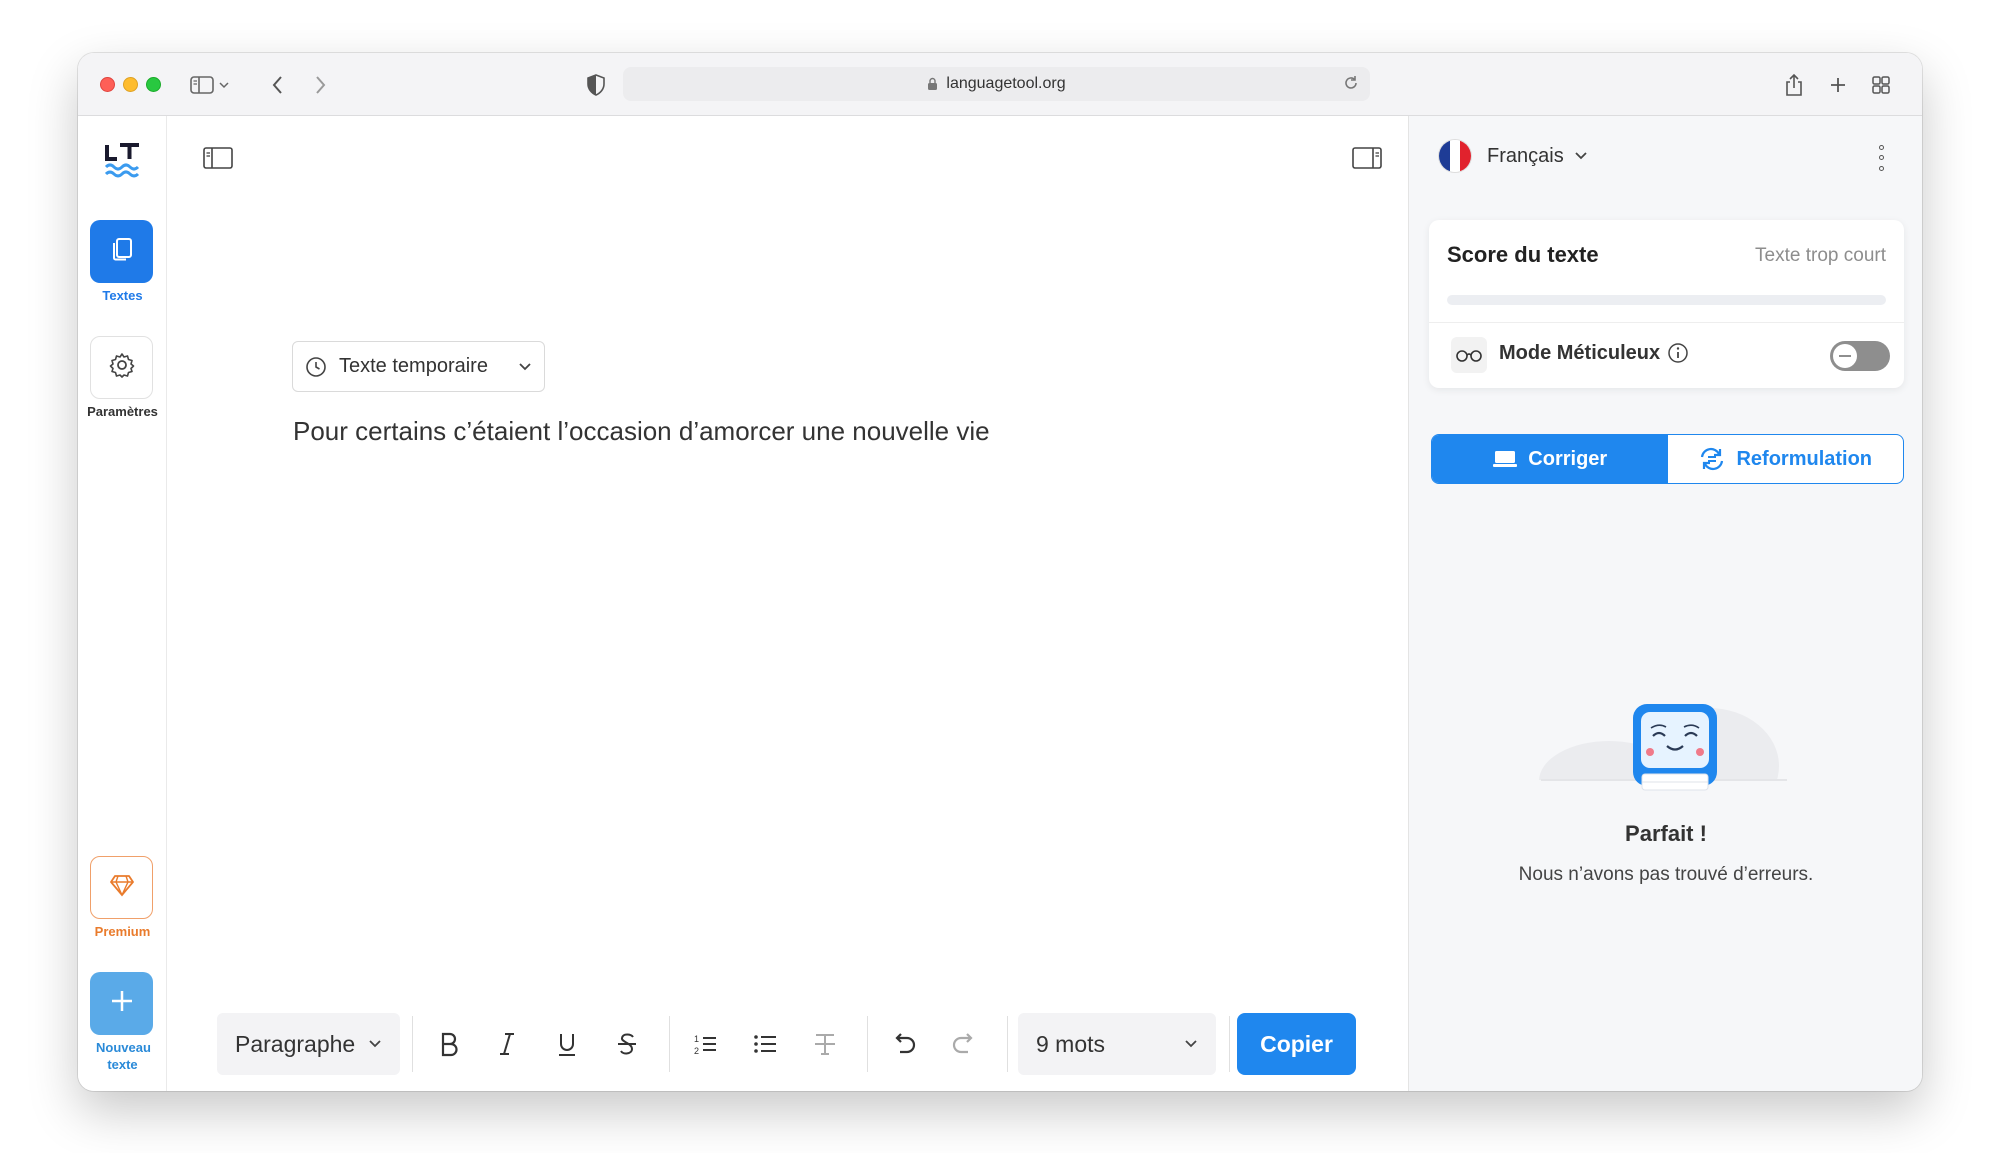  Describe the element at coordinates (1505, 459) in the screenshot. I see `laptop-check-icon` at that location.